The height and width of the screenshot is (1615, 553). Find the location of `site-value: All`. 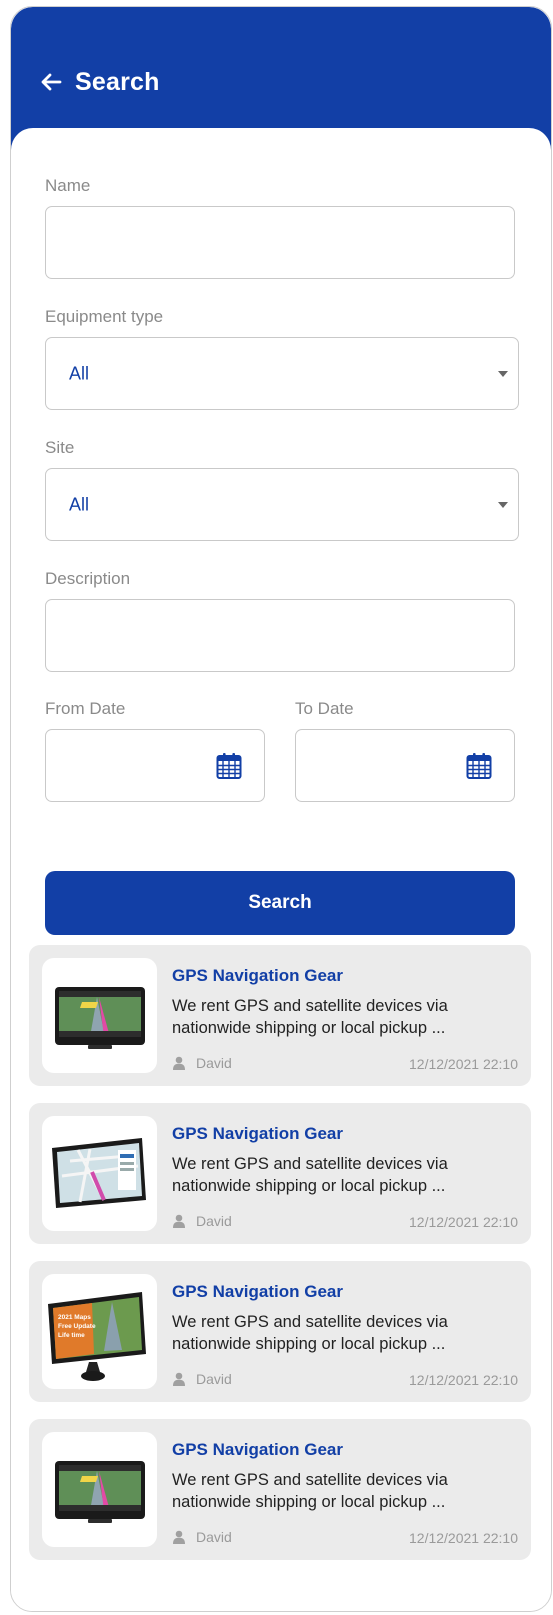

site-value: All is located at coordinates (79, 504).